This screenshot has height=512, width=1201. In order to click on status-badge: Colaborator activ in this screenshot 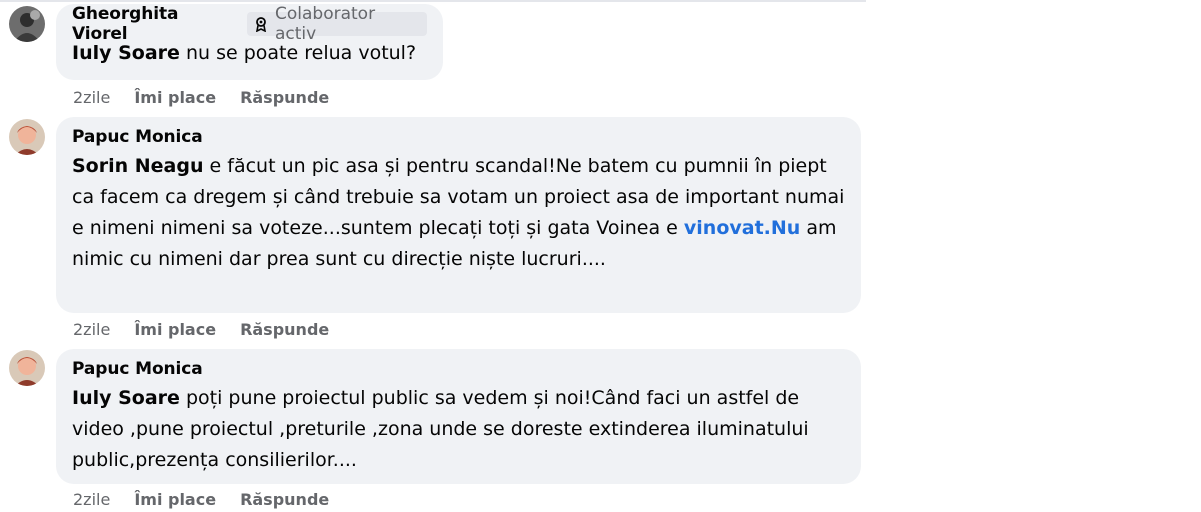, I will do `click(337, 24)`.